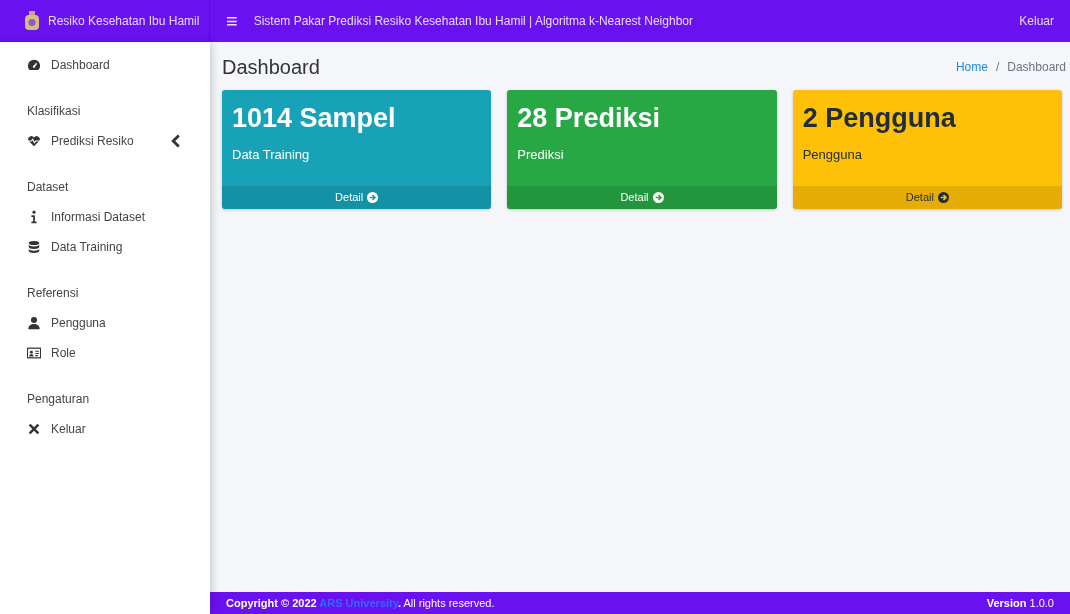 The height and width of the screenshot is (614, 1070). What do you see at coordinates (540, 154) in the screenshot?
I see `stat-label: Prediksi` at bounding box center [540, 154].